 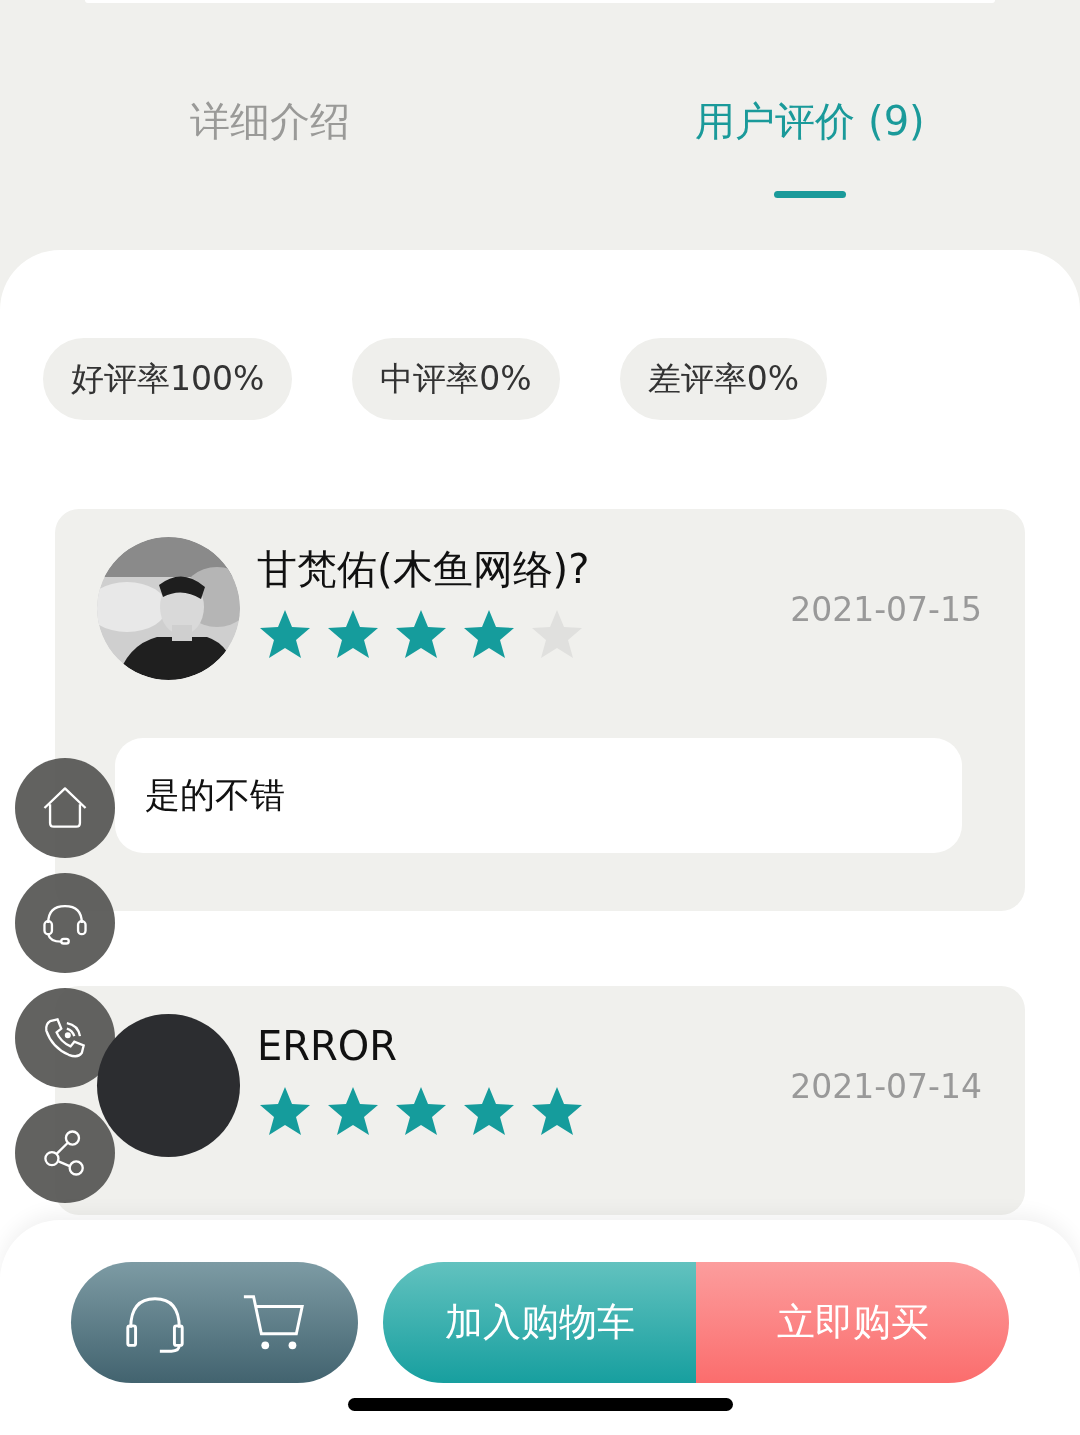 I want to click on reviewer-name: 甘梵佑(木鱼网络)?, so click(x=424, y=569).